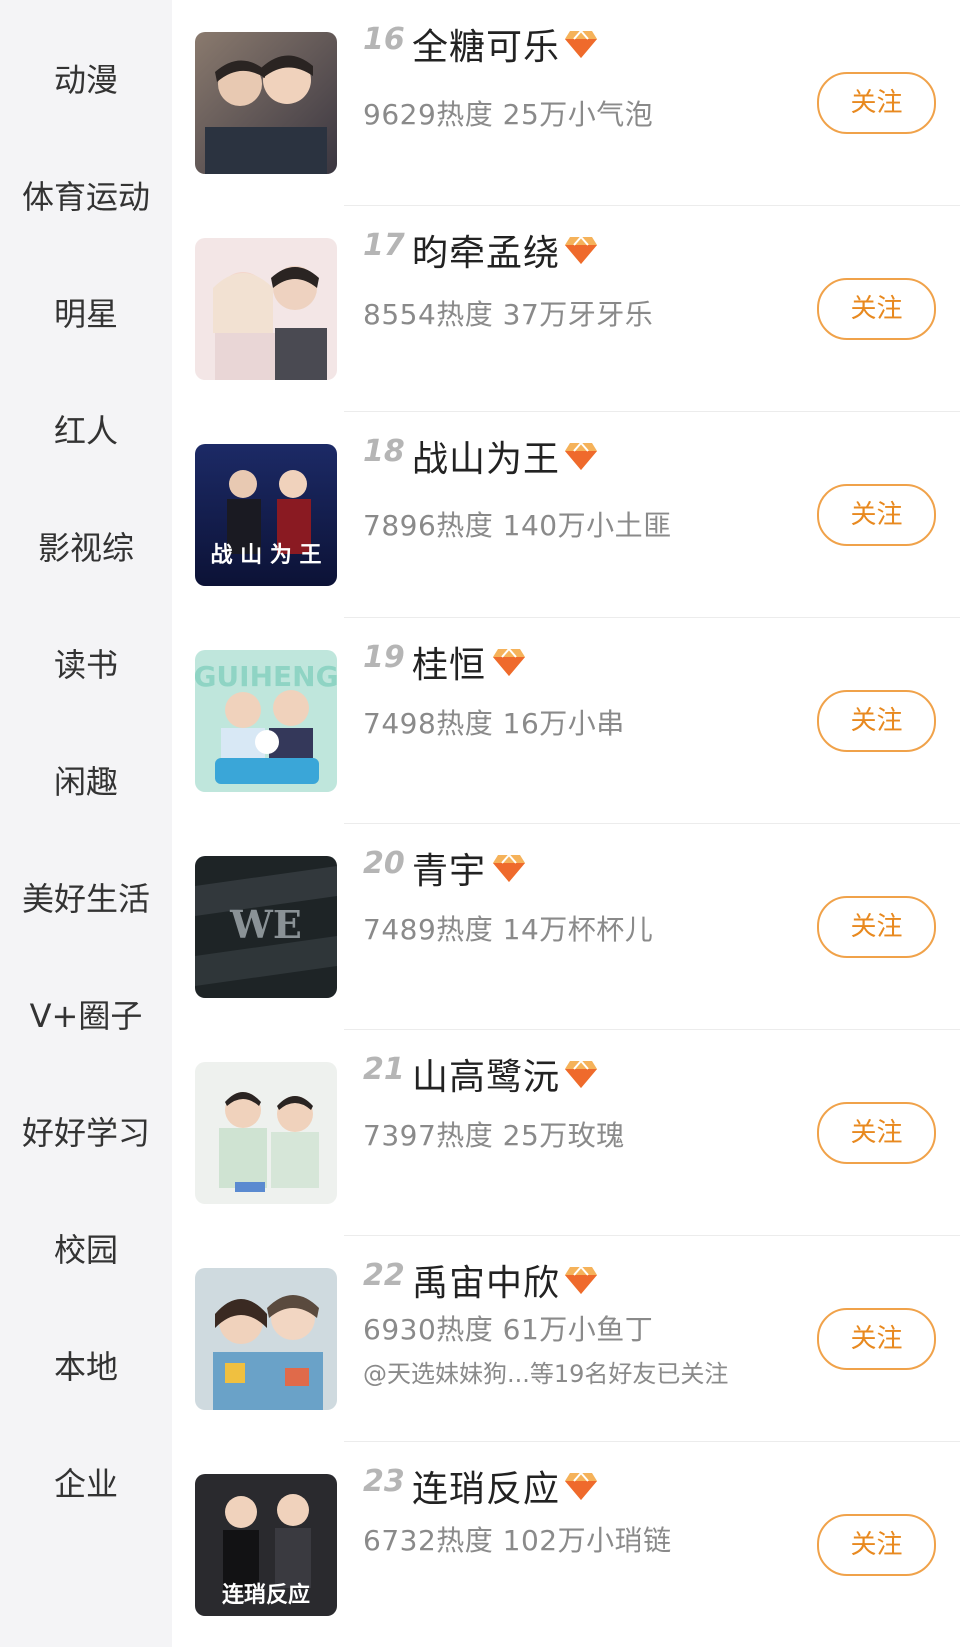 This screenshot has width=960, height=1647. Describe the element at coordinates (486, 1280) in the screenshot. I see `topic-name: 禹宙中欣` at that location.